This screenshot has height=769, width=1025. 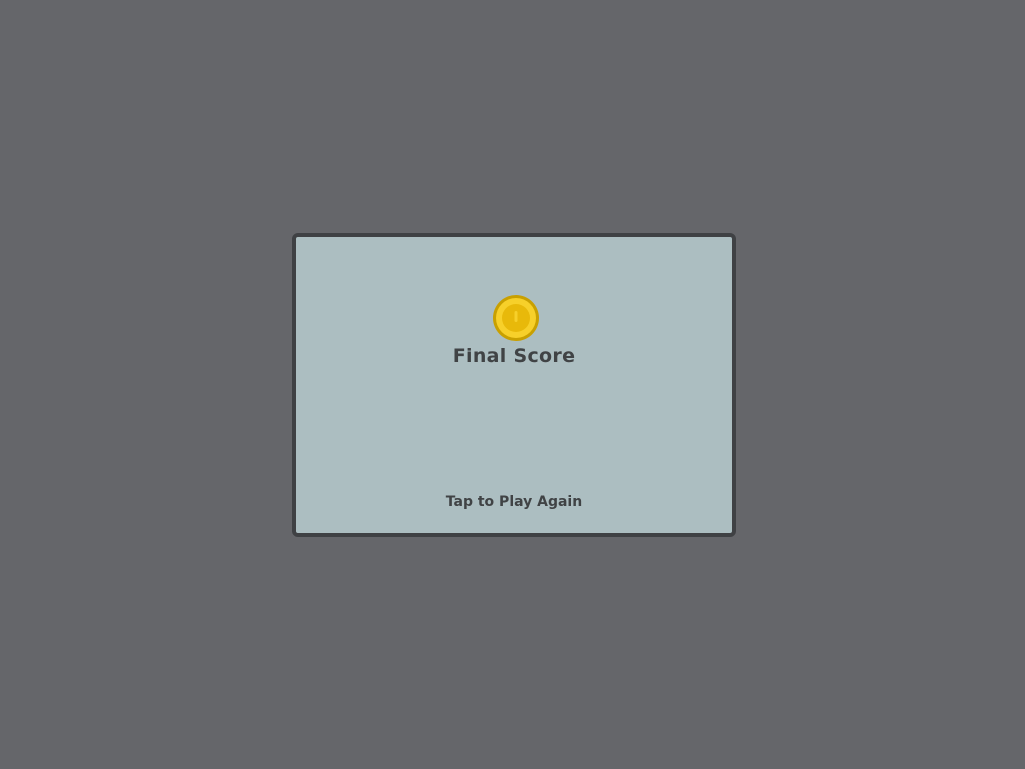 What do you see at coordinates (514, 356) in the screenshot?
I see `final-score-title: Final Score` at bounding box center [514, 356].